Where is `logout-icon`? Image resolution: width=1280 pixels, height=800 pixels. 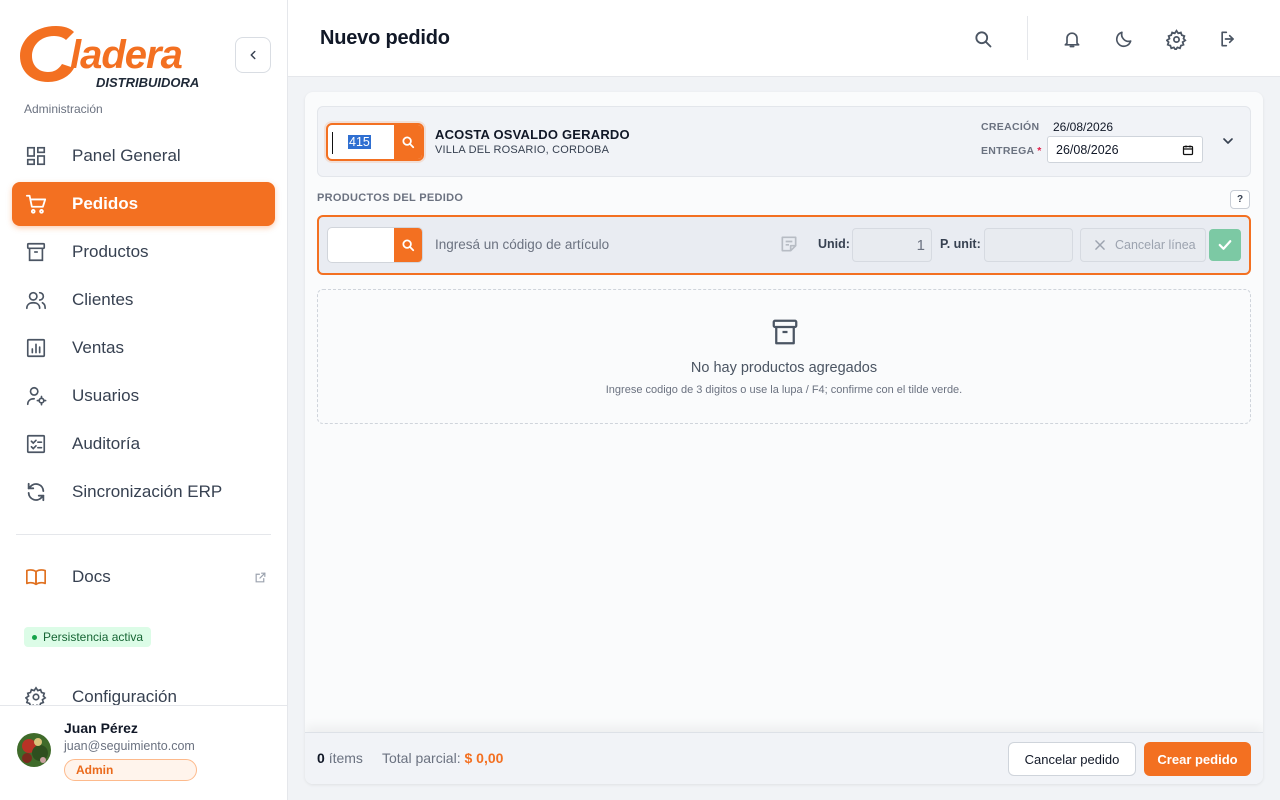
logout-icon is located at coordinates (1227, 39).